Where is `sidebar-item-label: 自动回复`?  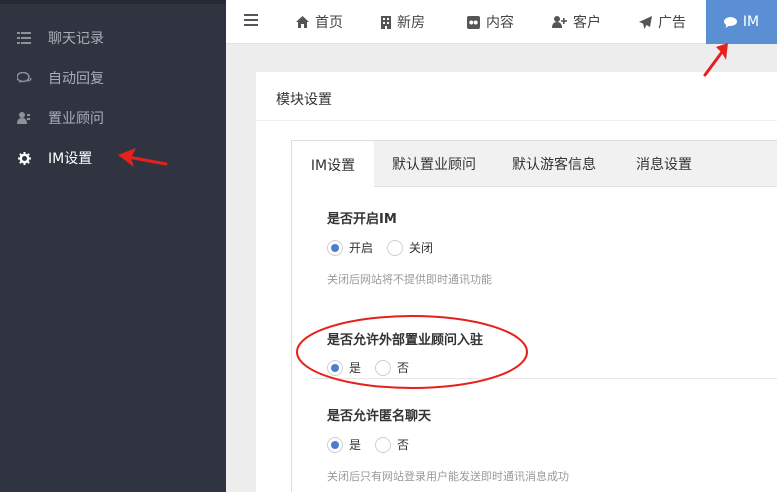 sidebar-item-label: 自动回复 is located at coordinates (76, 79).